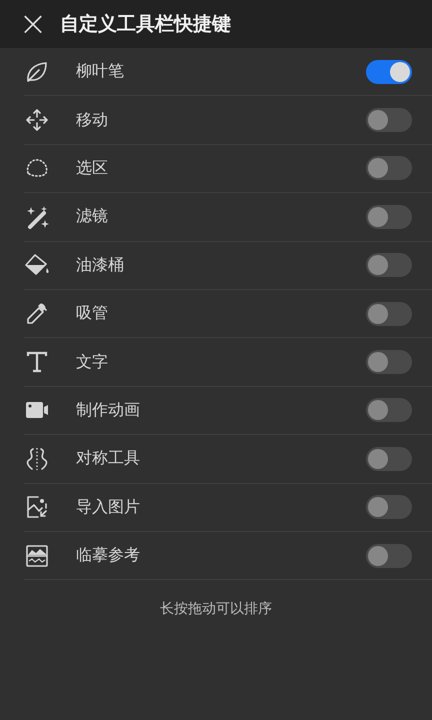  What do you see at coordinates (37, 507) in the screenshot?
I see `image-import-icon` at bounding box center [37, 507].